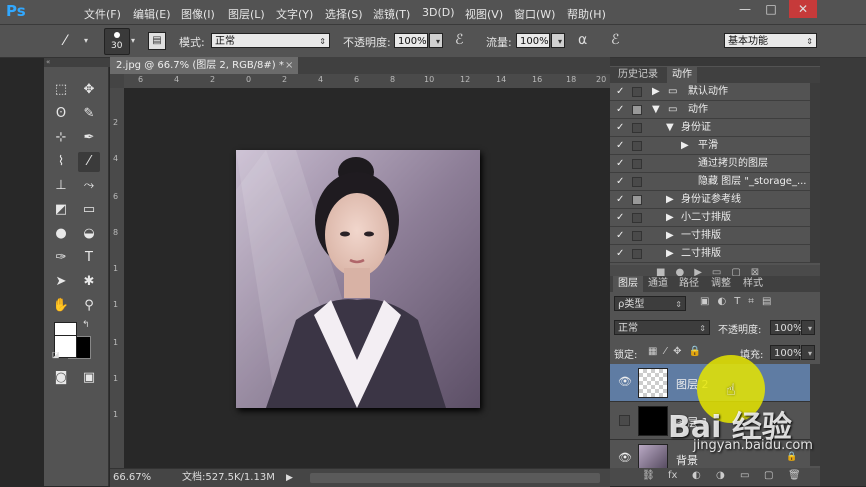  What do you see at coordinates (89, 306) in the screenshot?
I see `zoom-tool-icon: ⚲` at bounding box center [89, 306].